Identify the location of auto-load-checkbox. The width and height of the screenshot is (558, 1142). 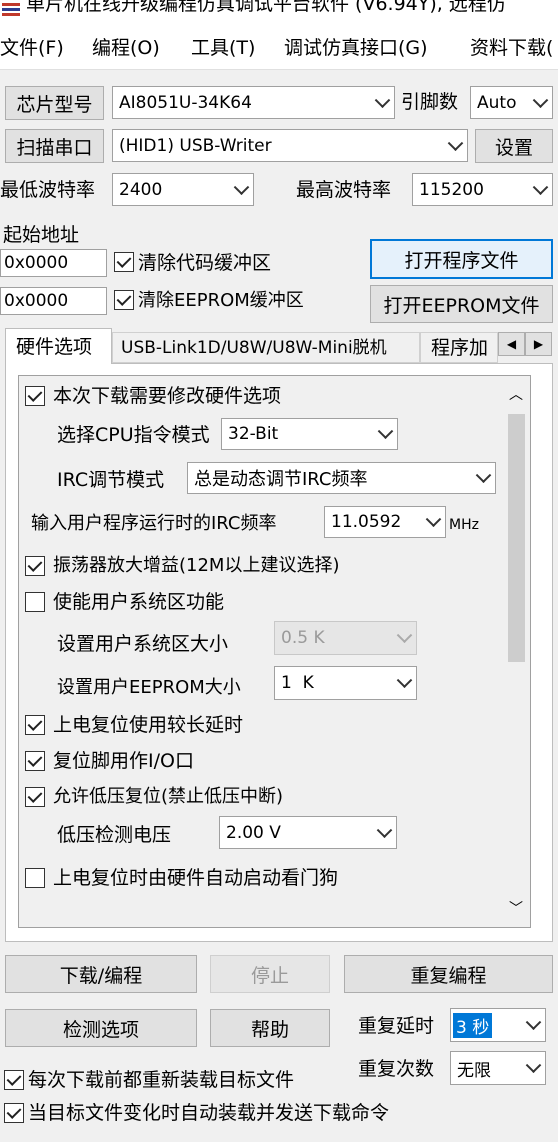
(14, 1113).